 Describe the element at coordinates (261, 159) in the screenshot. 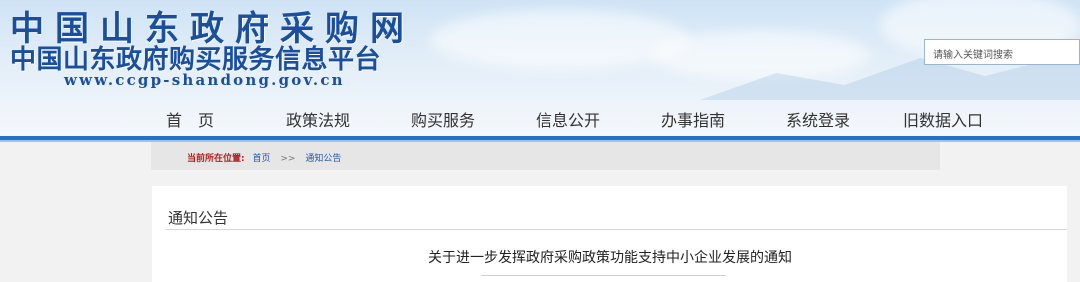

I see `breadcrumb-home-link: 首页` at that location.